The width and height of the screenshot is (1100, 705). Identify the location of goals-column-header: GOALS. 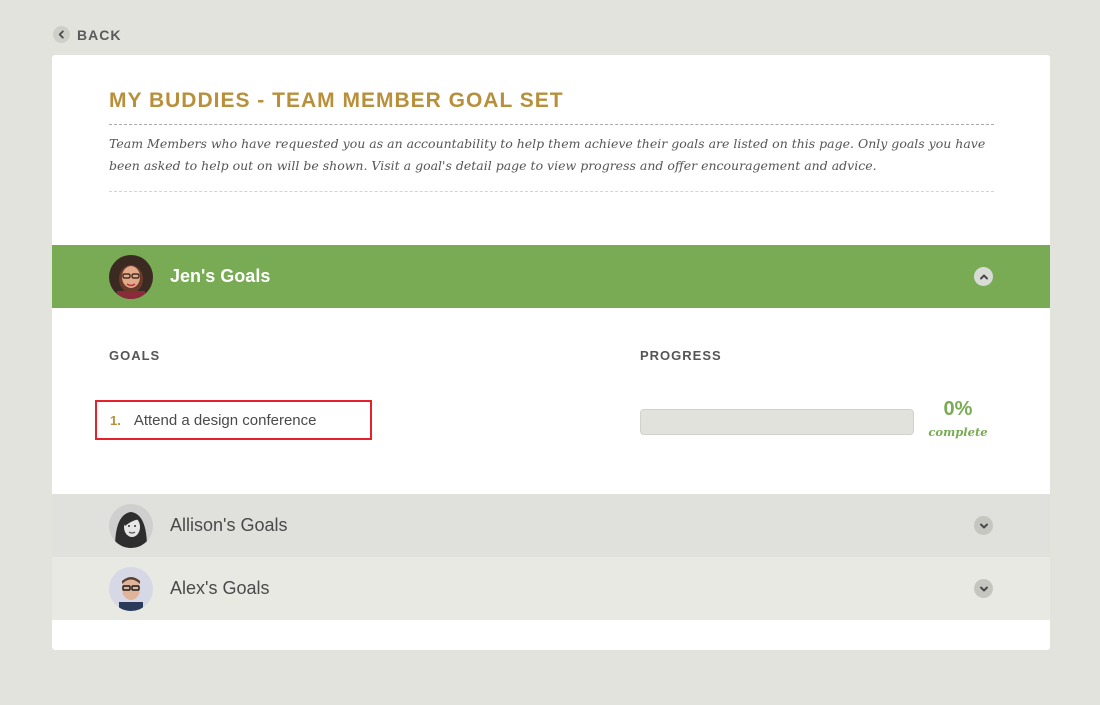
(135, 355).